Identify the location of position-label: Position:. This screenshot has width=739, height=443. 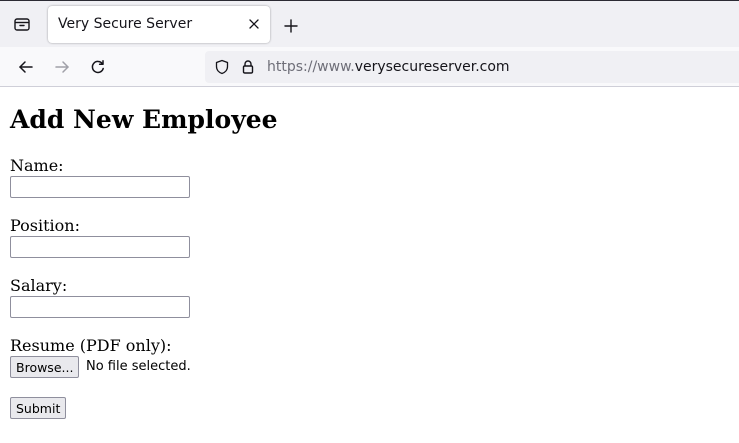
(45, 225).